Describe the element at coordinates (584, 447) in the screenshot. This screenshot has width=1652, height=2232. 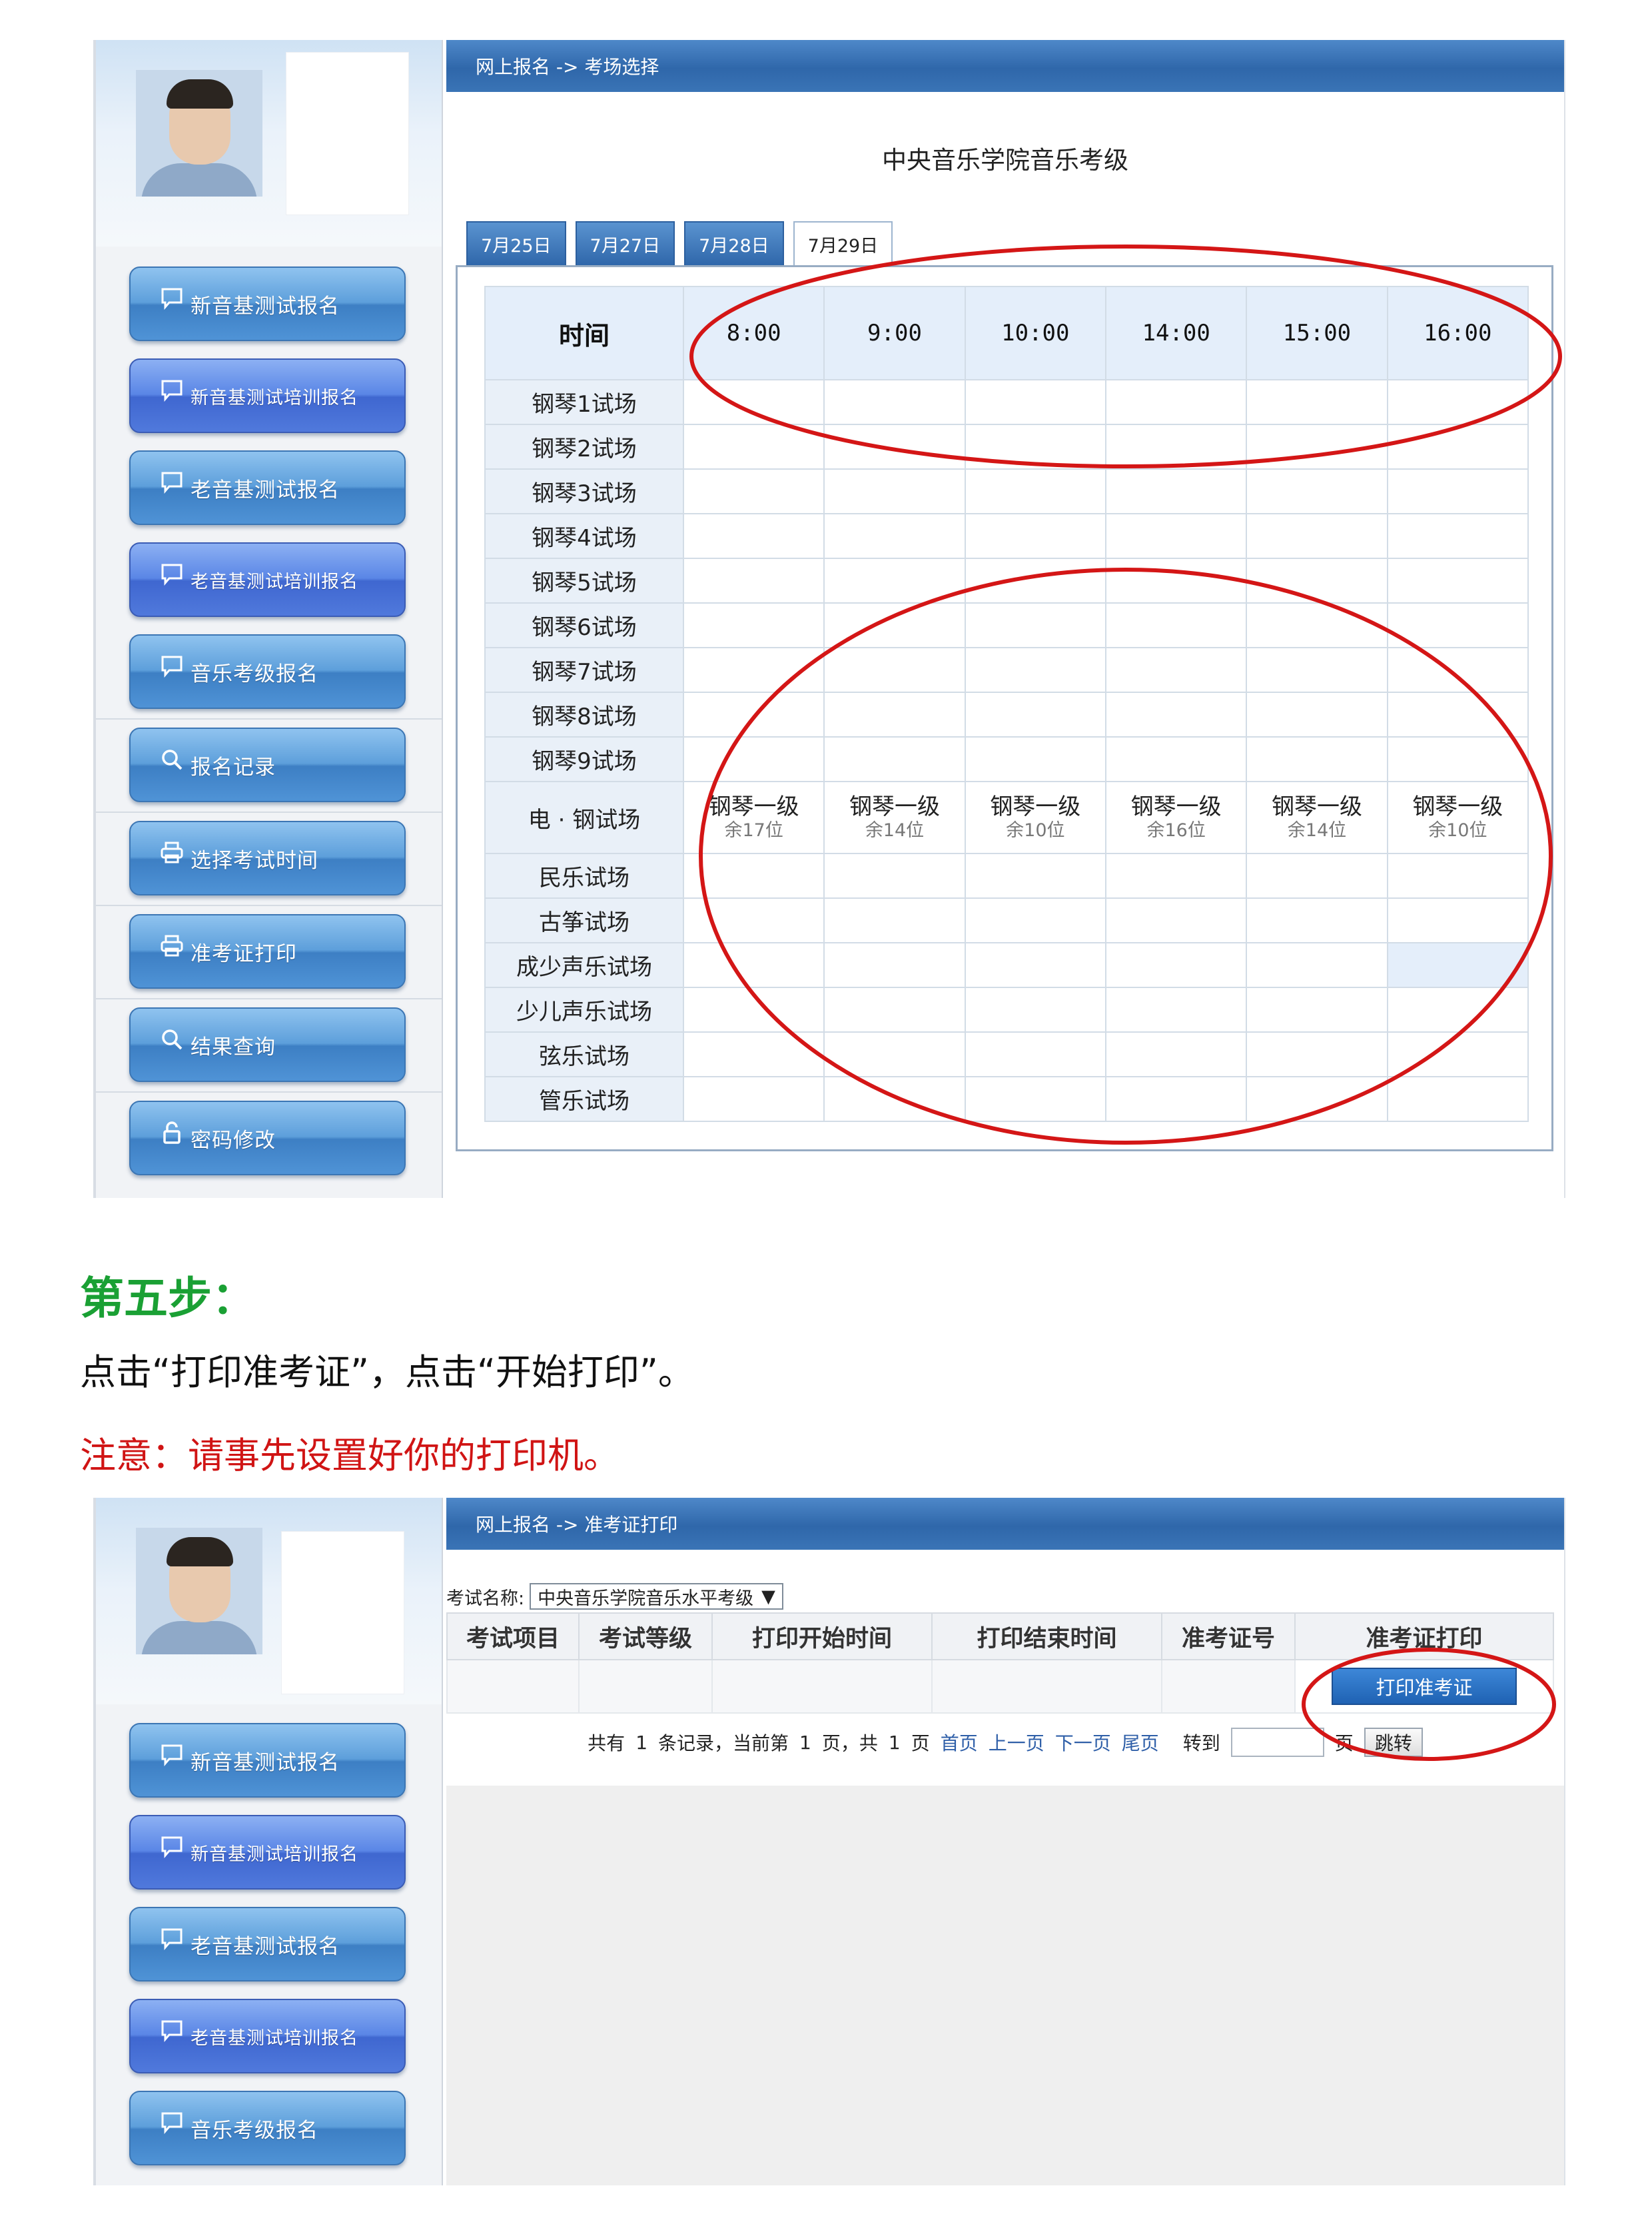
I see `room-label: 钢琴2试场` at that location.